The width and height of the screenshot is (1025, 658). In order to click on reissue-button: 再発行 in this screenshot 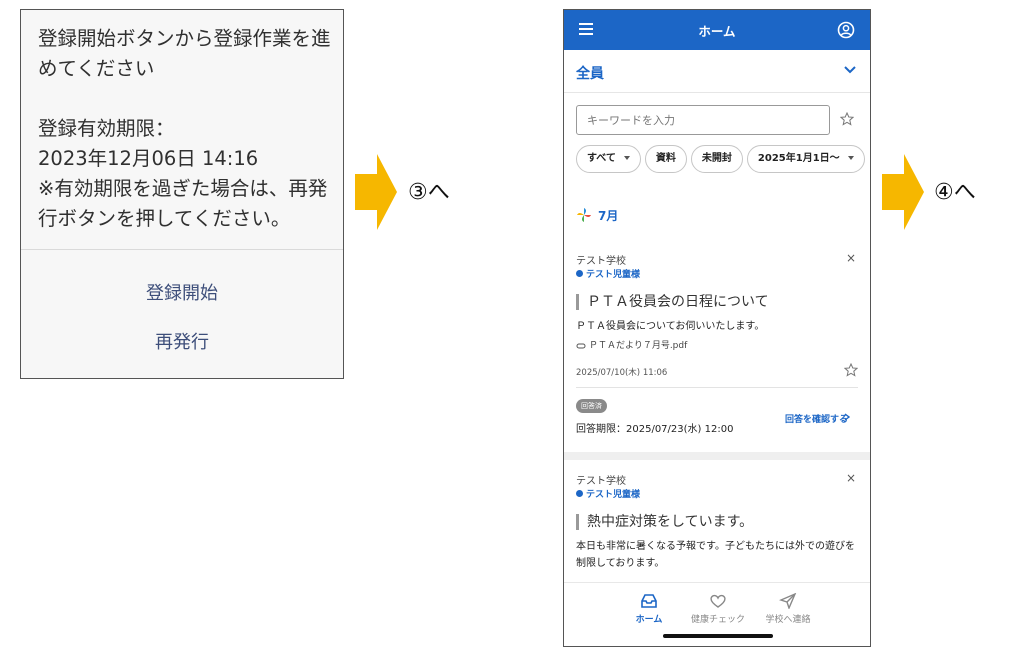, I will do `click(182, 341)`.